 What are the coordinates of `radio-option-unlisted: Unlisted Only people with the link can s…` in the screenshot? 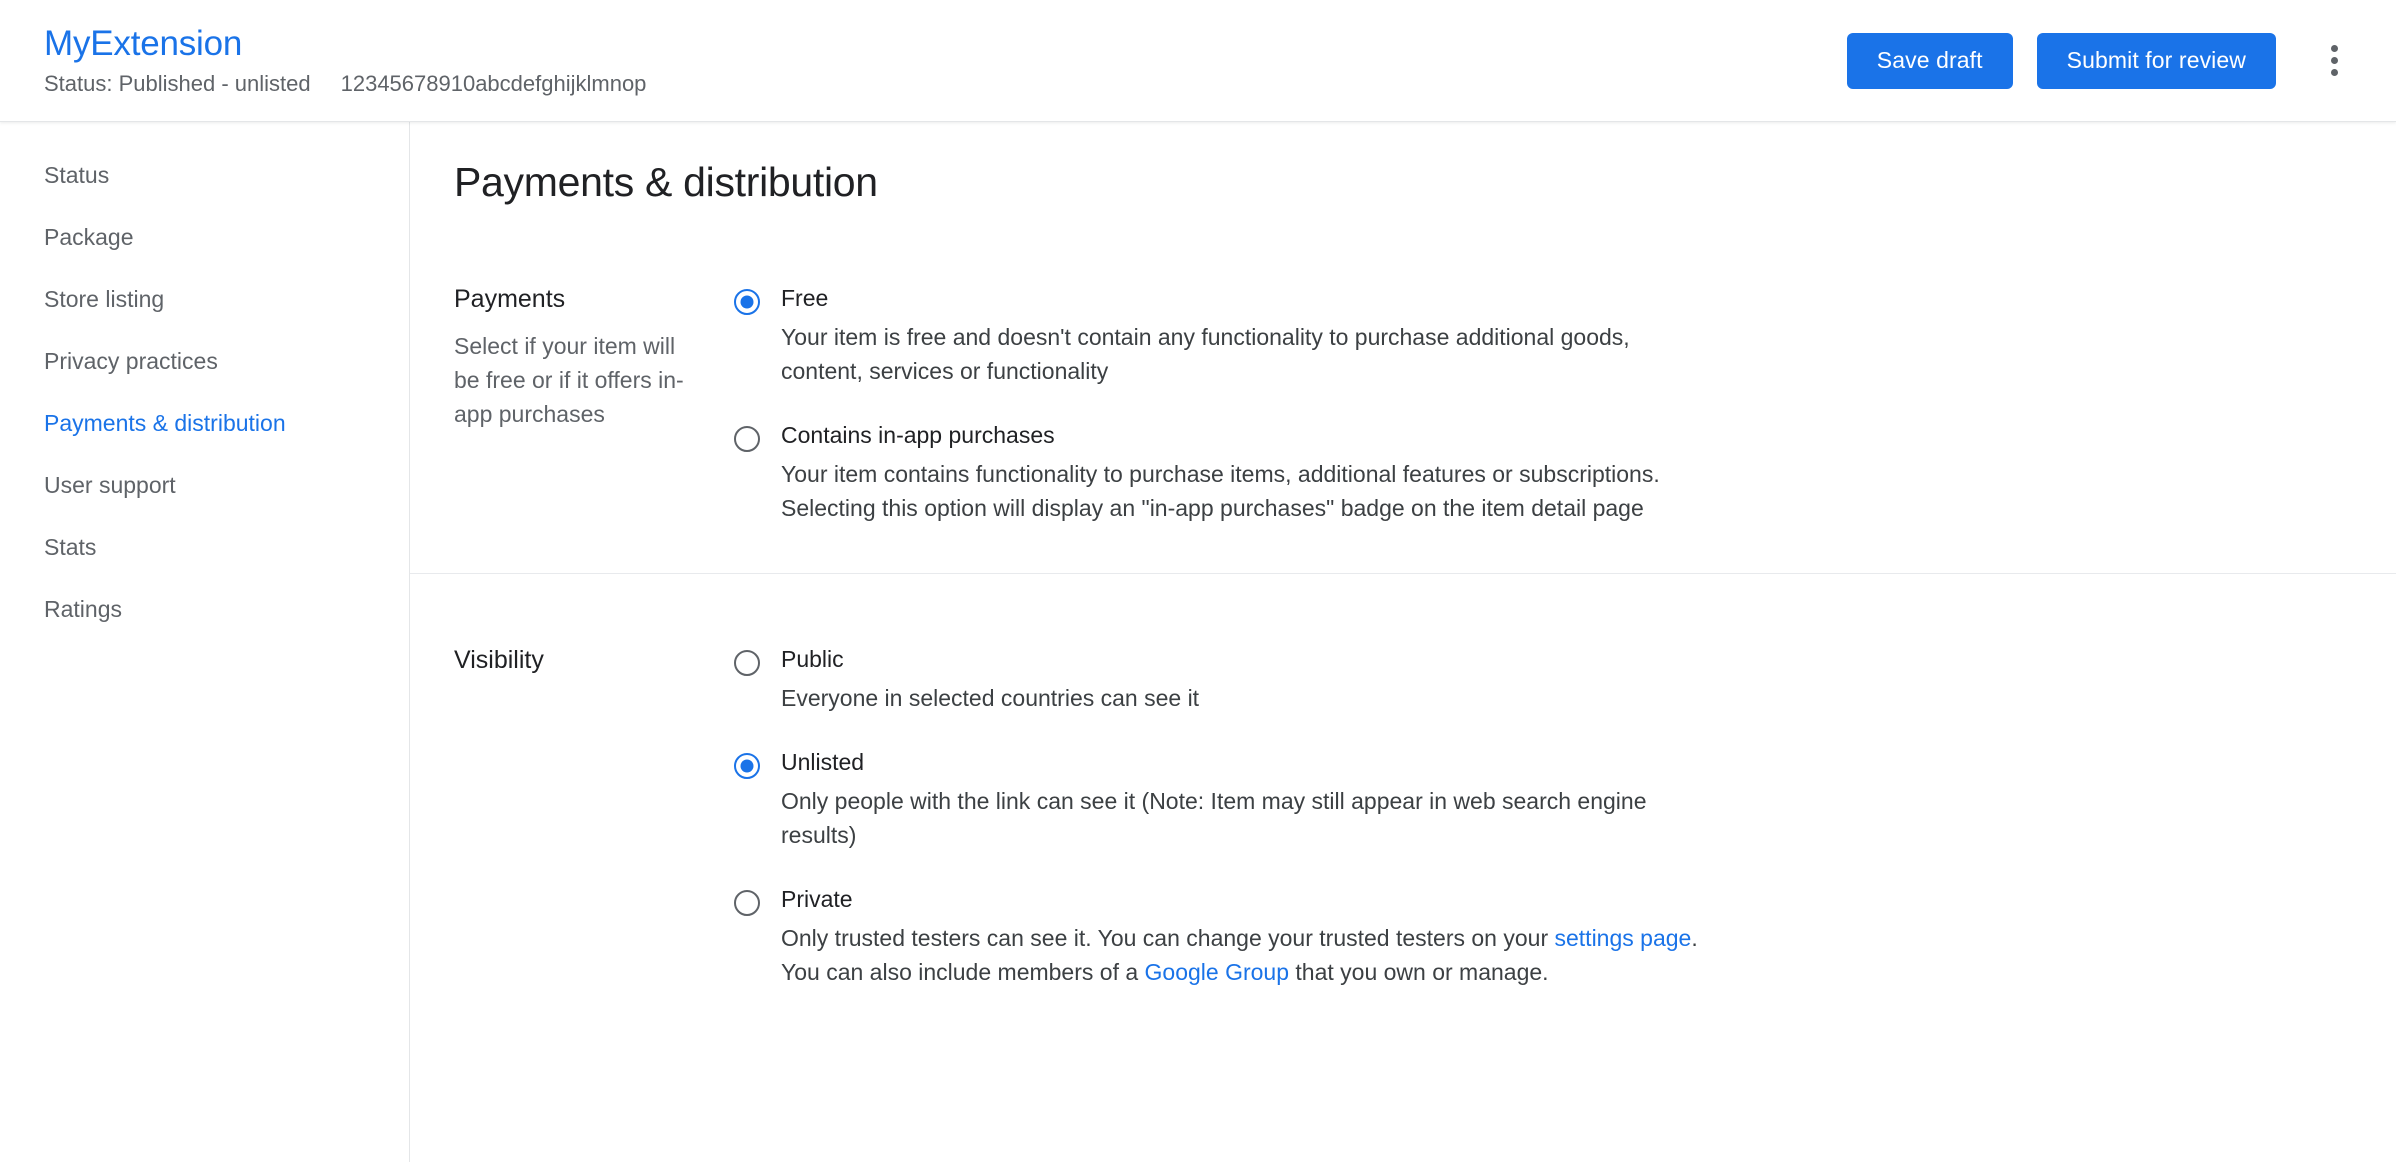 It's located at (1543, 799).